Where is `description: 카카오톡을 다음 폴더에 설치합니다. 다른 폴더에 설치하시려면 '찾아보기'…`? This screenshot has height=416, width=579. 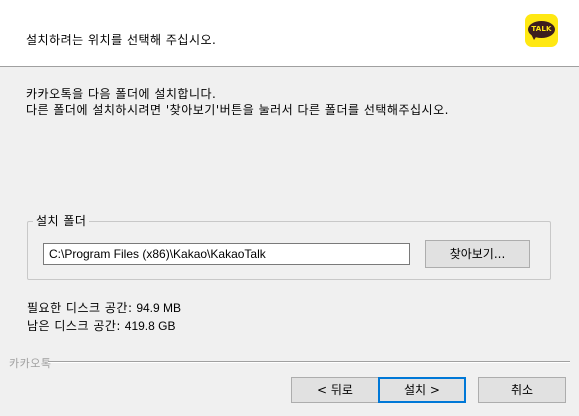 description: 카카오톡을 다음 폴더에 설치합니다. 다른 폴더에 설치하시려면 '찾아보기'… is located at coordinates (237, 102).